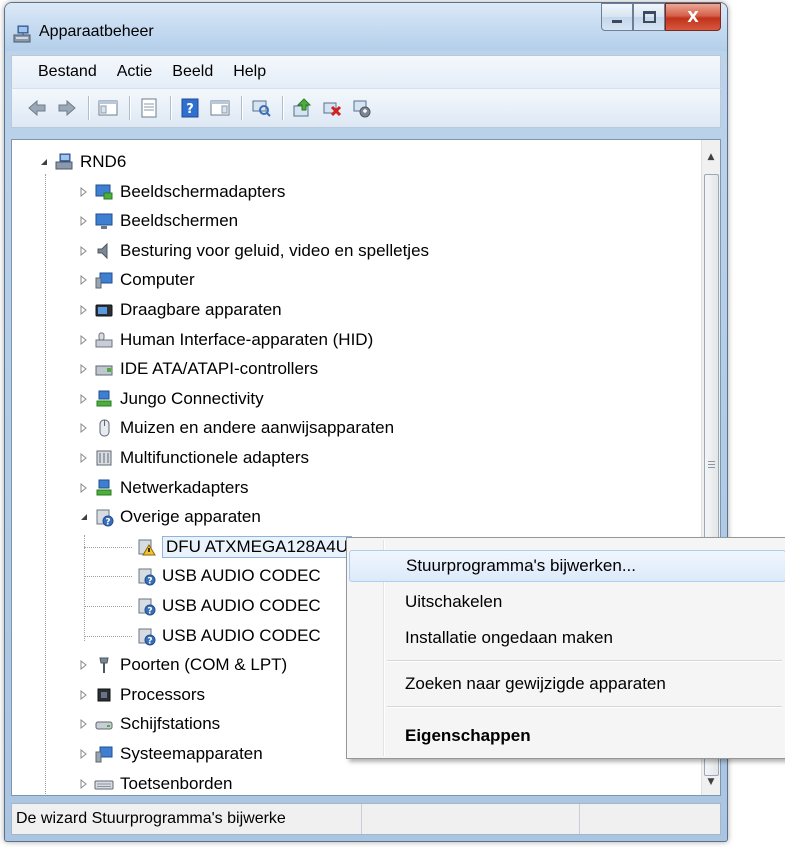  I want to click on tree-item-ide-ata-atapi-controllers: IDE ATA/ATAPI-controllers, so click(198, 369).